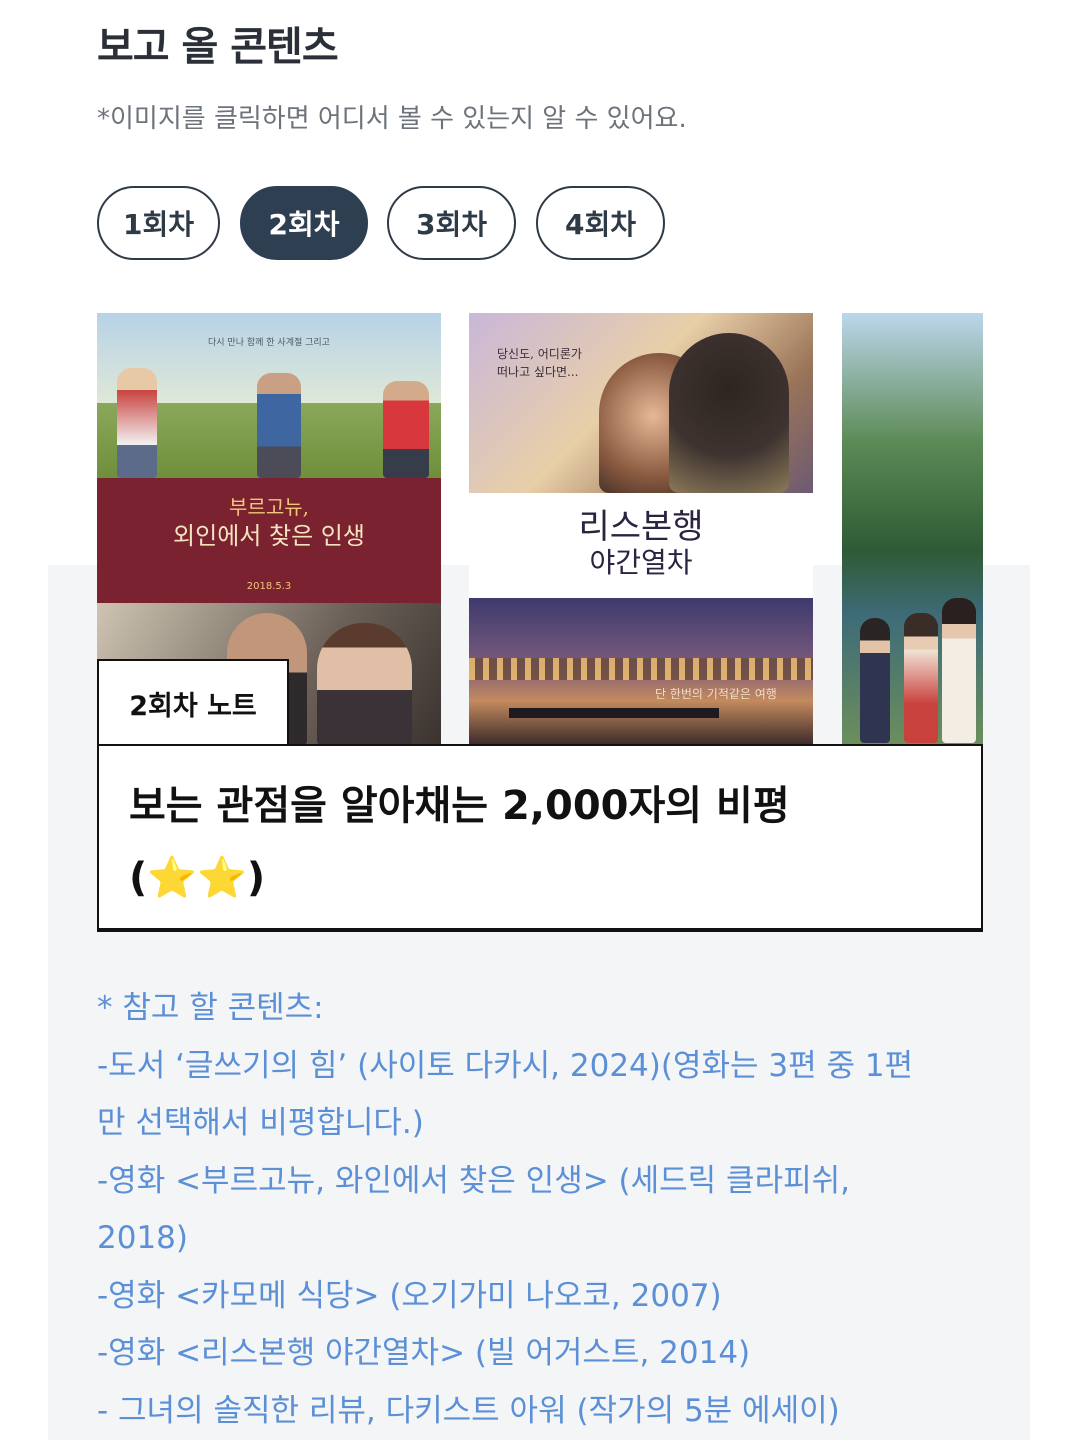 Image resolution: width=1080 pixels, height=1440 pixels. I want to click on reference-item: -영화 <부르고뉴, 와인에서 찾은 인생> (세드릭 클라피쉬,, so click(473, 1180).